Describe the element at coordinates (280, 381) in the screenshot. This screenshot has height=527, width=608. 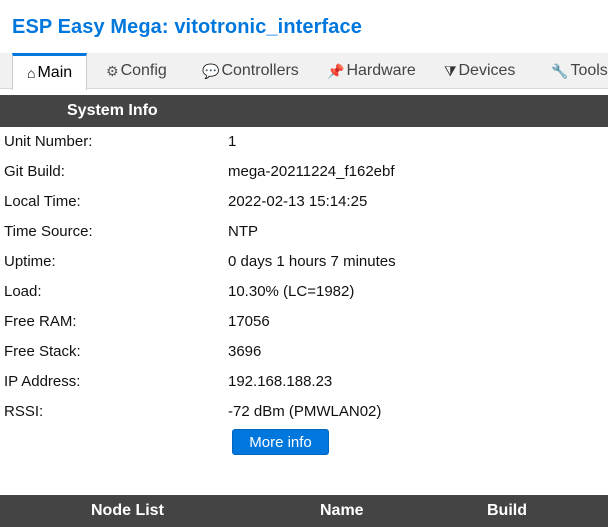
I see `row-value: 192.168.188.23` at that location.